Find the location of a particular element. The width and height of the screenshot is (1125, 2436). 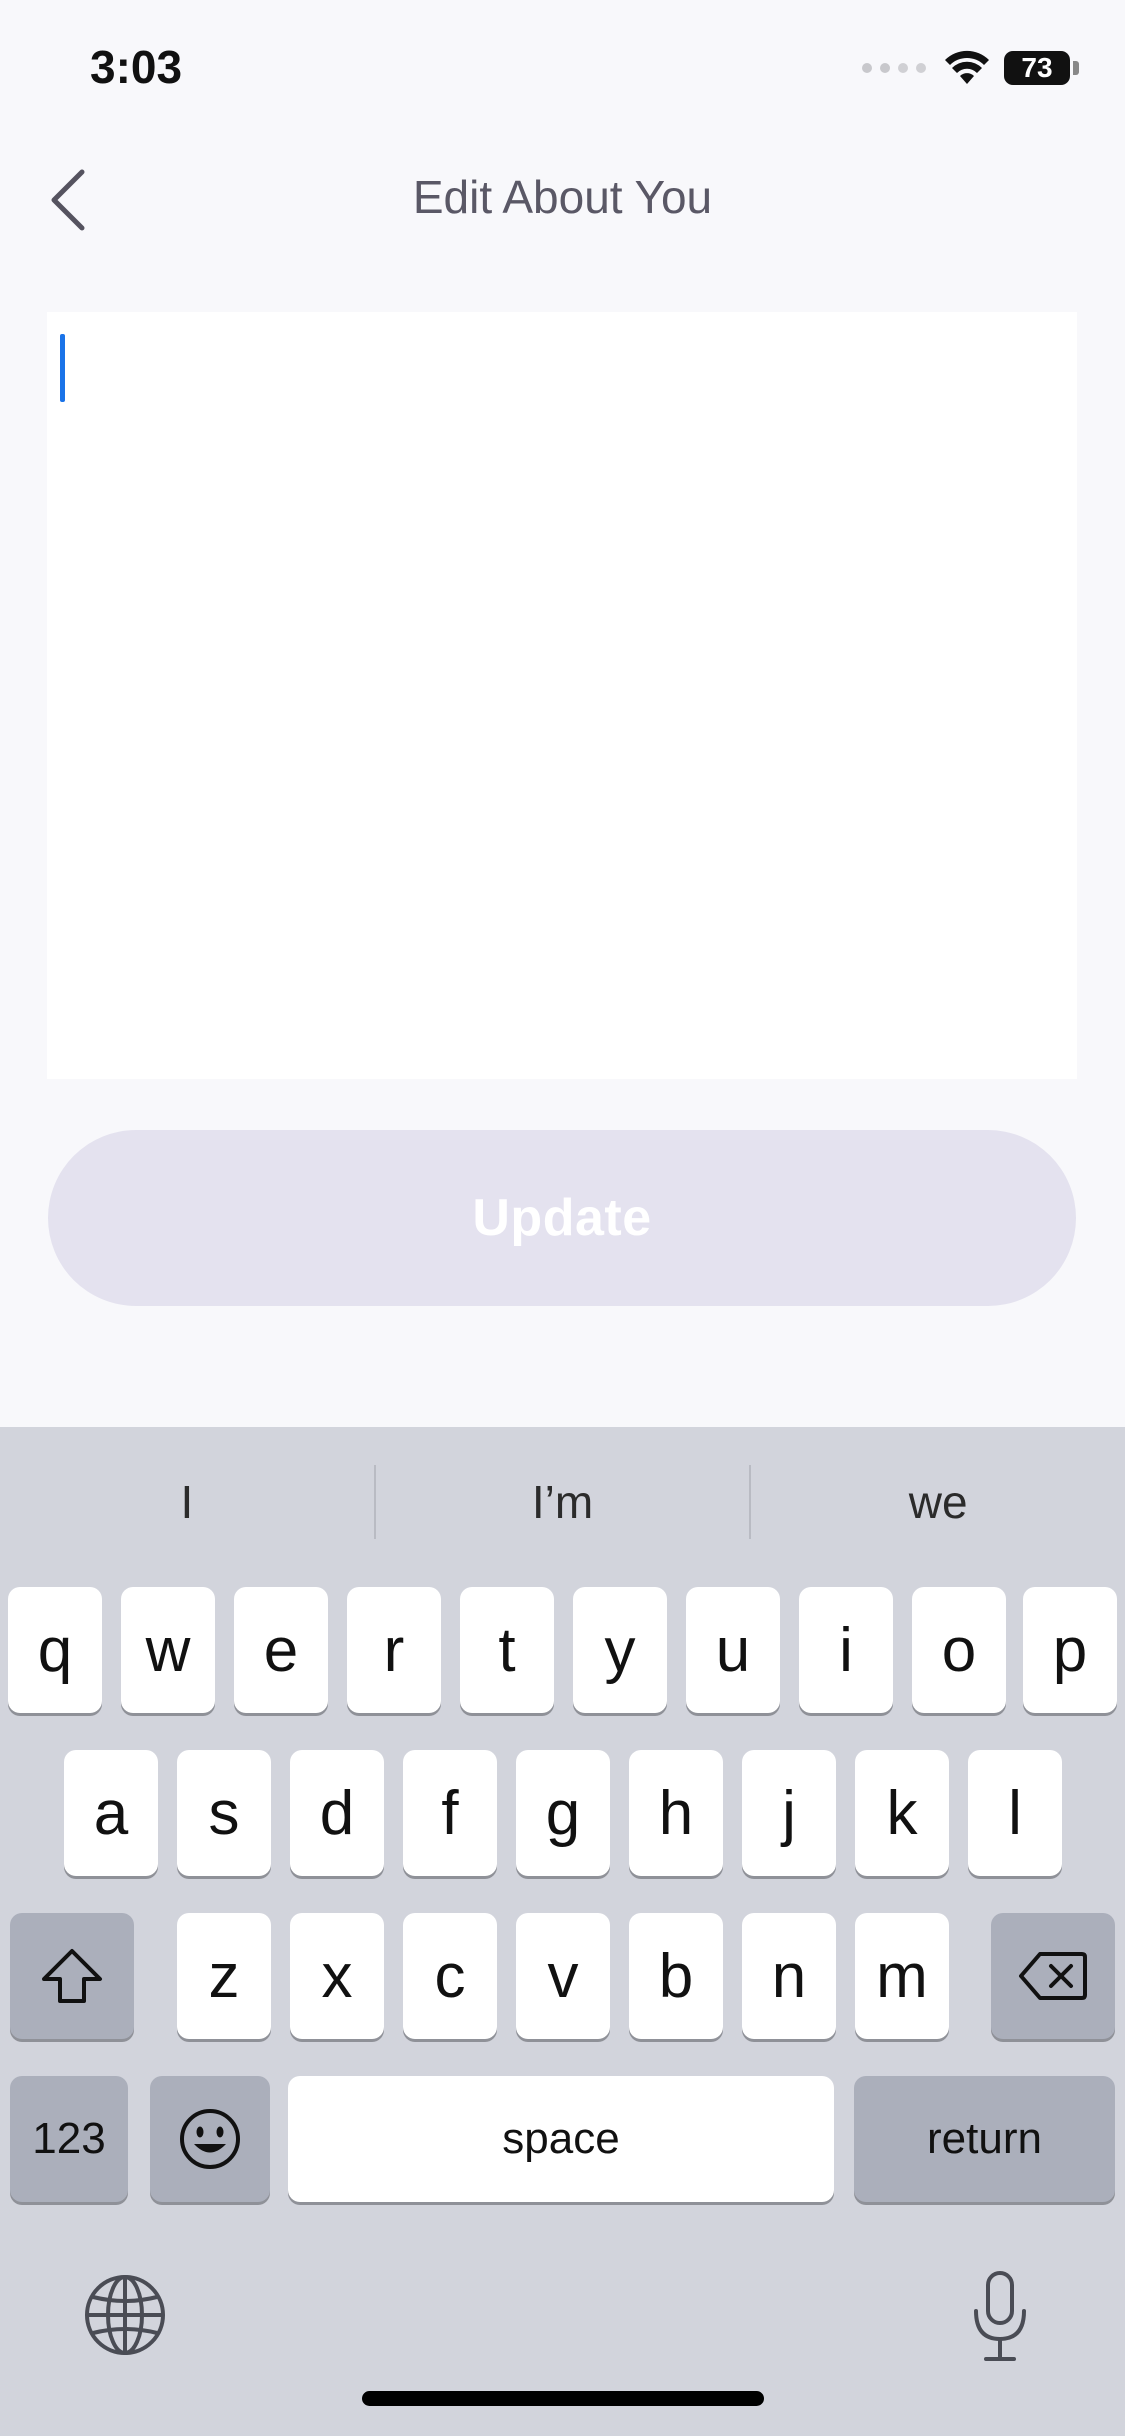

key-k: k is located at coordinates (902, 1813).